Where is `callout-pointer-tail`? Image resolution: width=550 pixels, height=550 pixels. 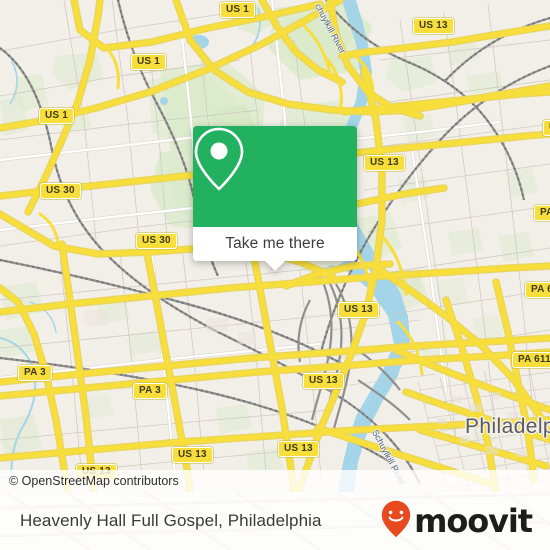 callout-pointer-tail is located at coordinates (275, 265).